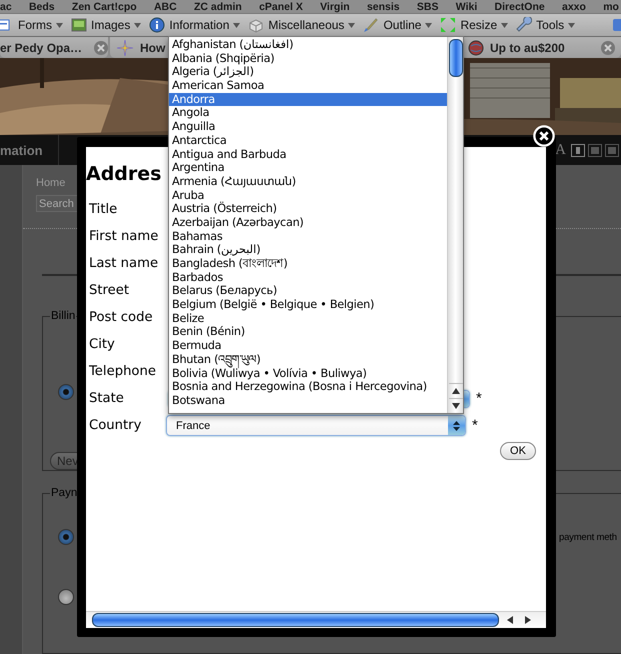 Image resolution: width=621 pixels, height=654 pixels. I want to click on dropdown-option: Bolivia (Wuliwya • Volívia • Buliwya), so click(308, 373).